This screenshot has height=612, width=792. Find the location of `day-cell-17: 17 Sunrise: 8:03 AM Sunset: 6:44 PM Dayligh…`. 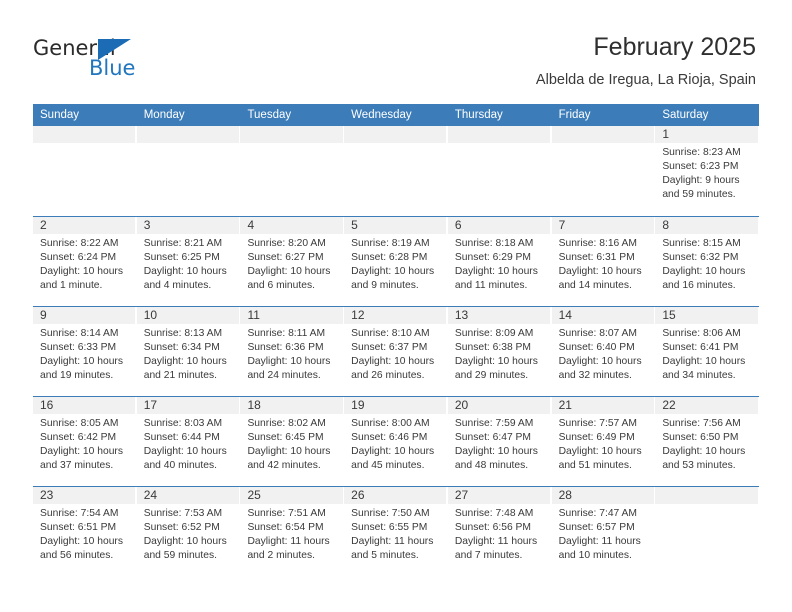

day-cell-17: 17 Sunrise: 8:03 AM Sunset: 6:44 PM Dayligh… is located at coordinates (188, 441).